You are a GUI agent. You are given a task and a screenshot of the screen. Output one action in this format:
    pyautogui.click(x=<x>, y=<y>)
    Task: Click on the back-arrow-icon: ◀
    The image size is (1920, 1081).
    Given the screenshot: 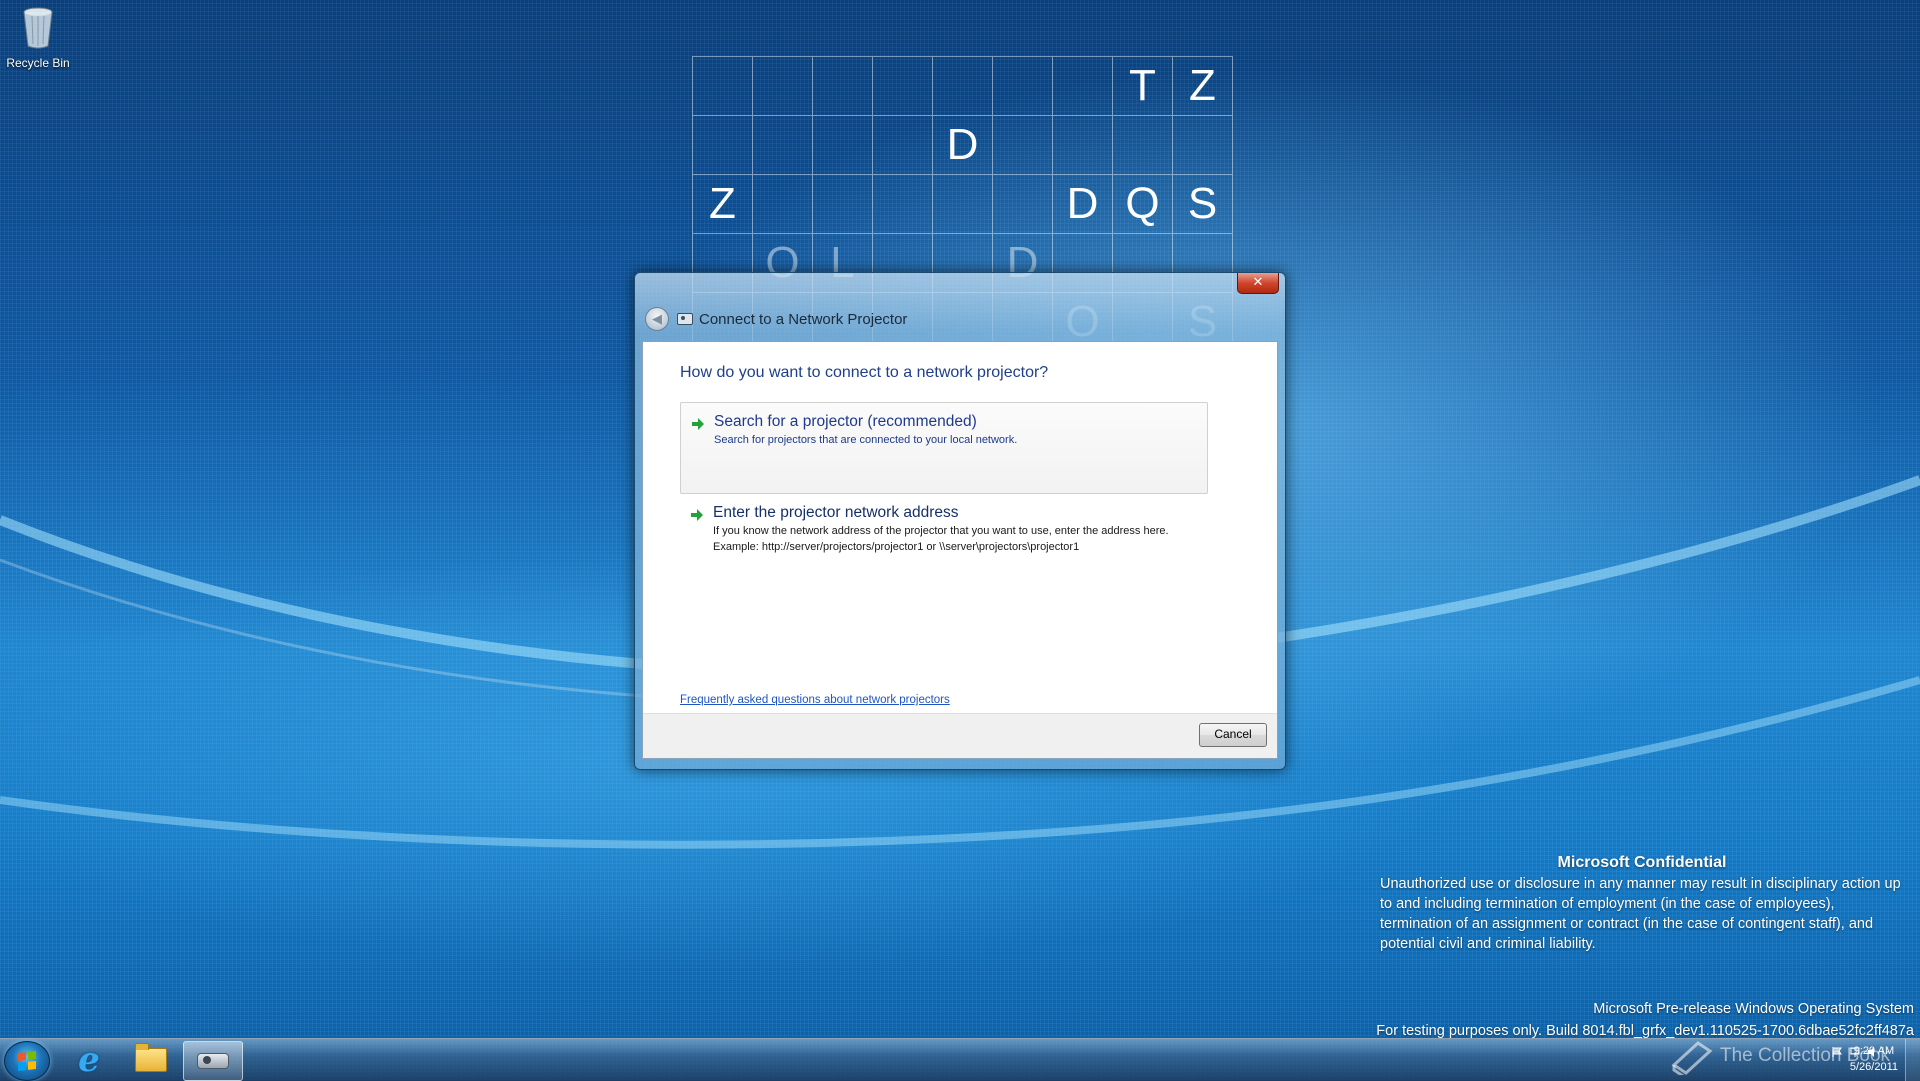 What is the action you would take?
    pyautogui.click(x=657, y=319)
    